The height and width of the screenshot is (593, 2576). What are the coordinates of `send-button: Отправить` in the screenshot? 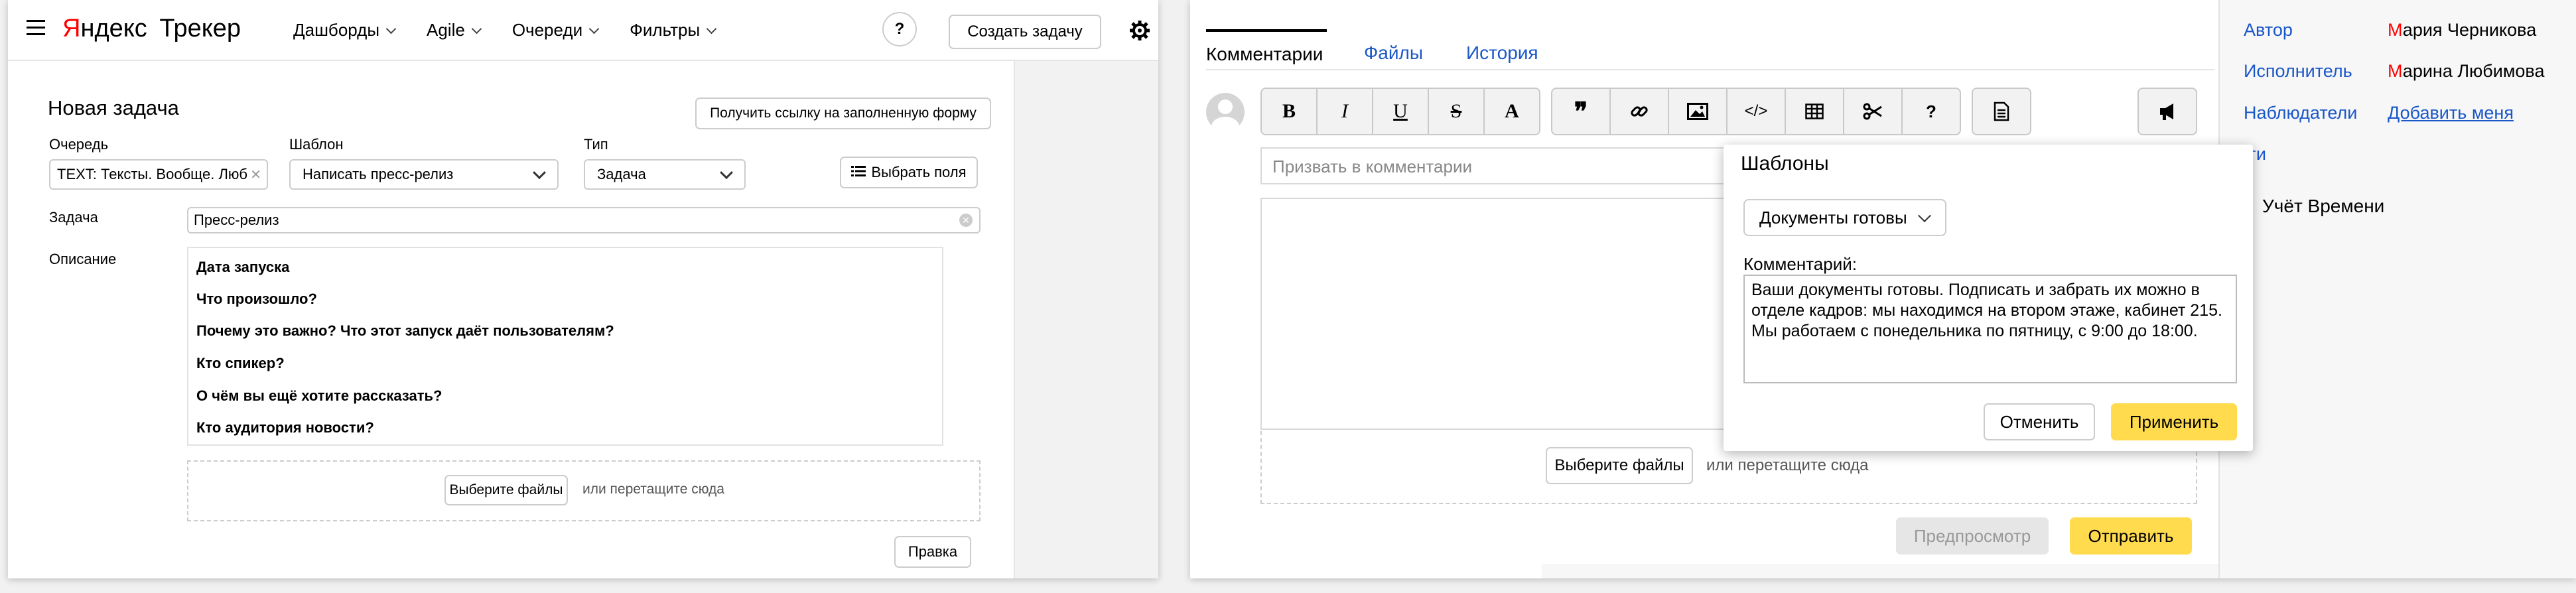 It's located at (2131, 536).